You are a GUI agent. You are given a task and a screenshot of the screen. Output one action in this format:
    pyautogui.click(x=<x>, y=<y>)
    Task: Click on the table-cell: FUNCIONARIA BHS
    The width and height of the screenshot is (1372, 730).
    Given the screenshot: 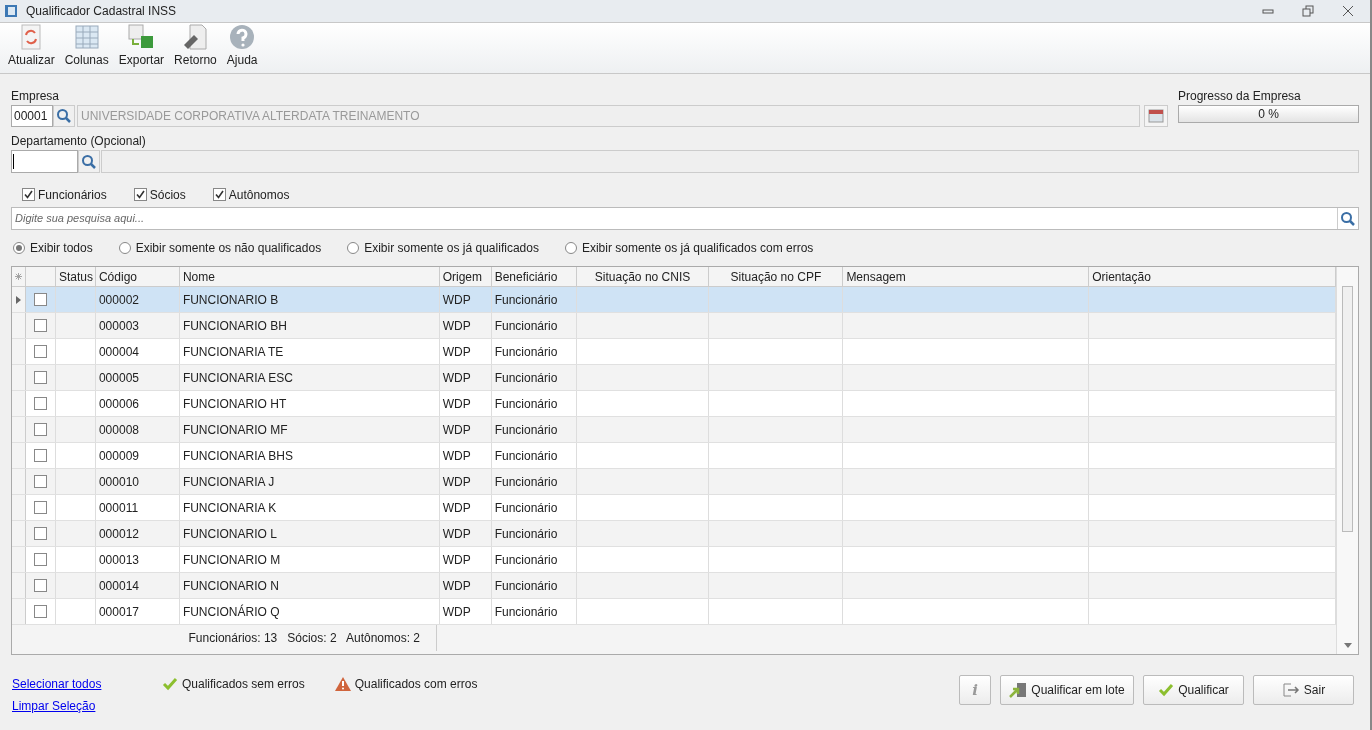 What is the action you would take?
    pyautogui.click(x=309, y=455)
    